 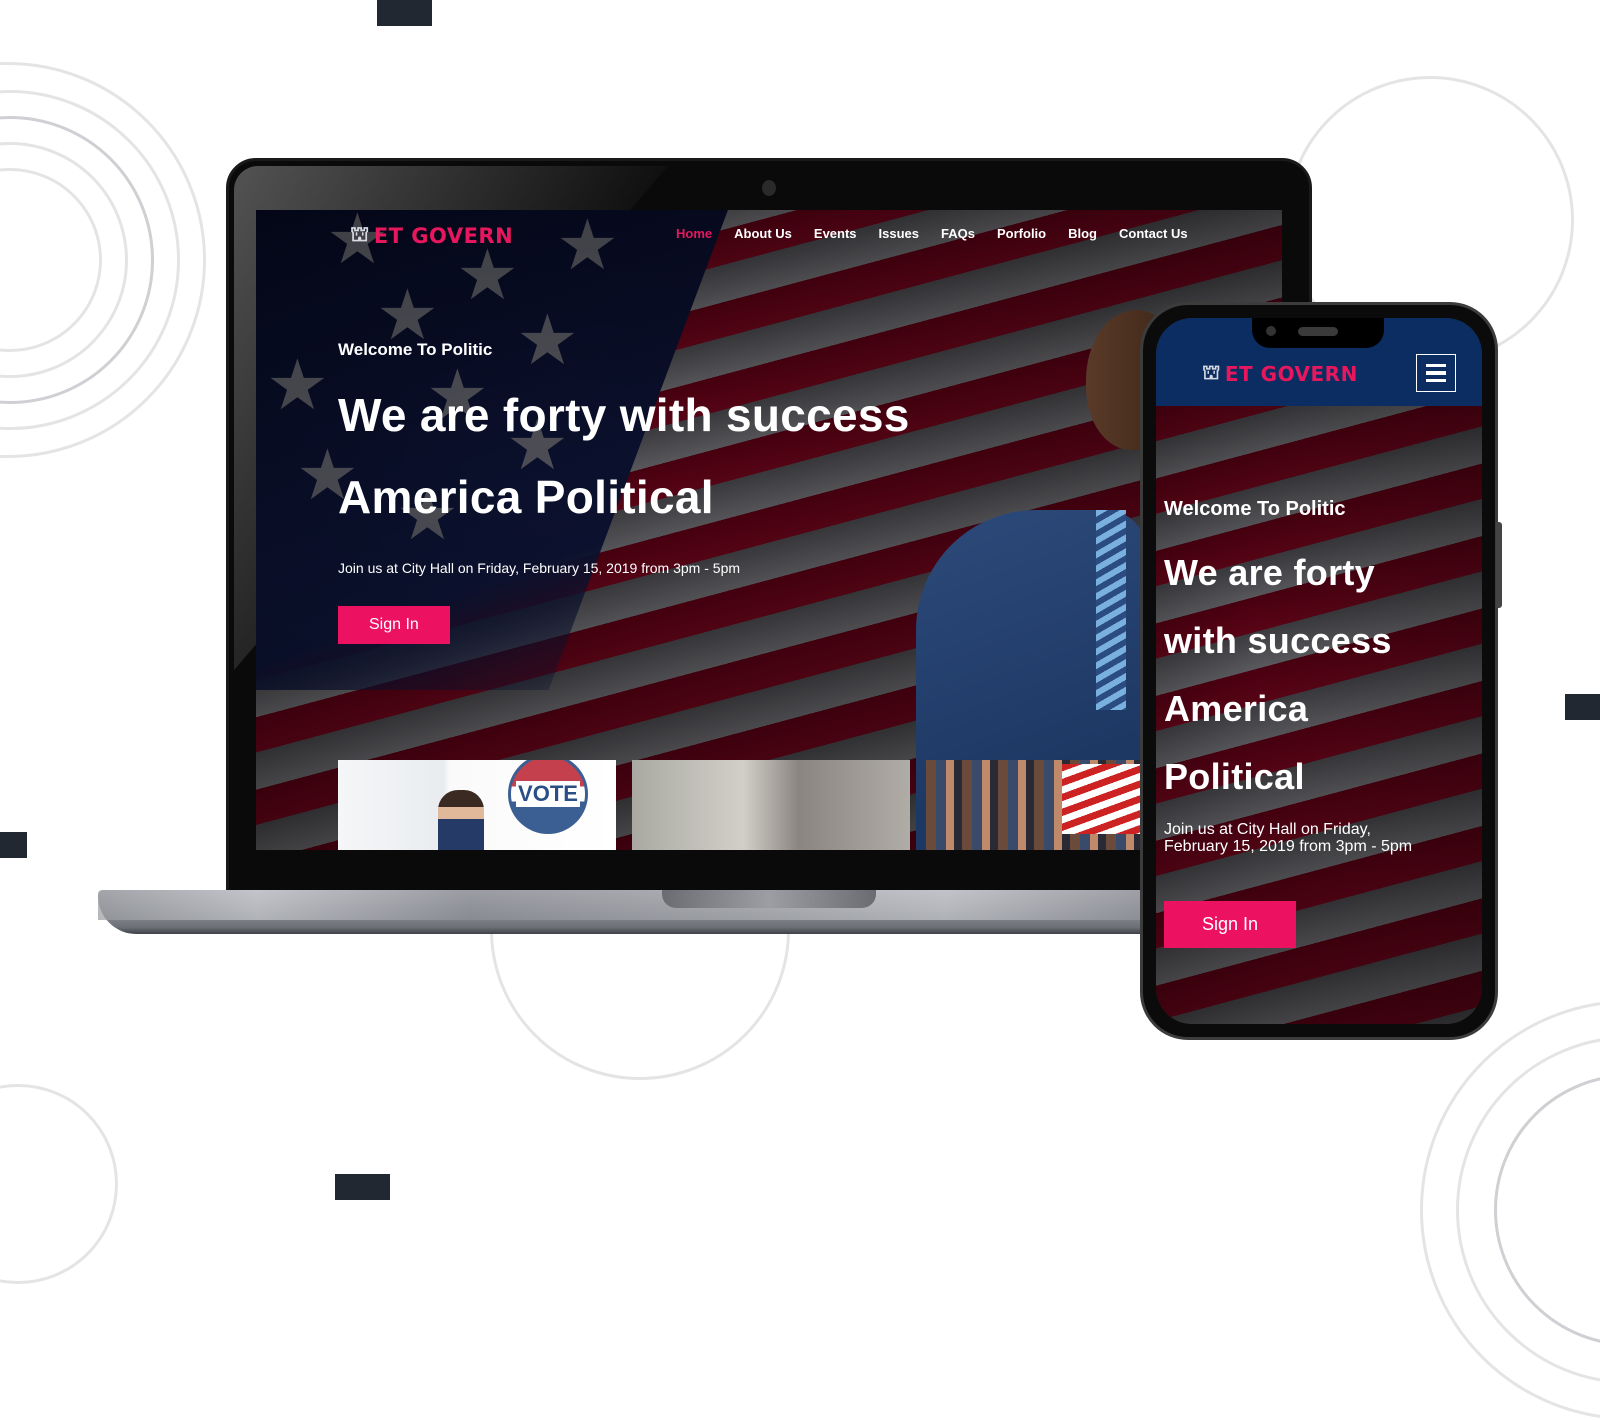 What do you see at coordinates (1288, 846) in the screenshot?
I see `hero-subtitle-line: February 15, 2019 from 3pm - 5pm` at bounding box center [1288, 846].